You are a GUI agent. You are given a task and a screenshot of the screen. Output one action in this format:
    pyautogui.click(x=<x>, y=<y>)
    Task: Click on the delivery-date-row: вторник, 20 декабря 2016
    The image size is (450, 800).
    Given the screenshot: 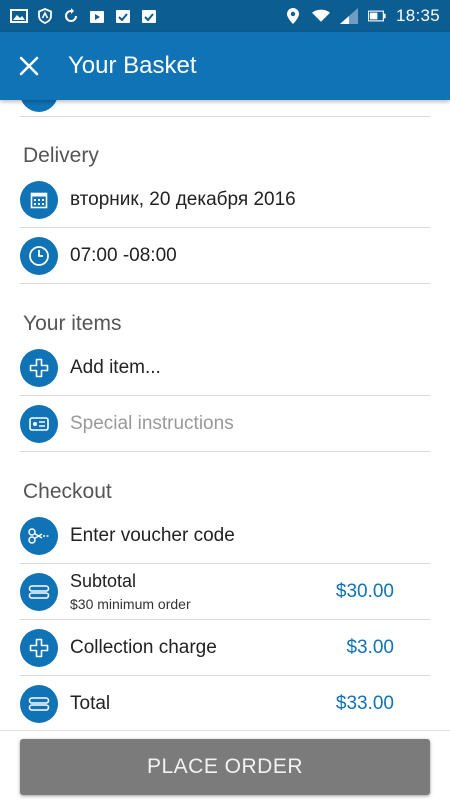 What is the action you would take?
    pyautogui.click(x=225, y=200)
    